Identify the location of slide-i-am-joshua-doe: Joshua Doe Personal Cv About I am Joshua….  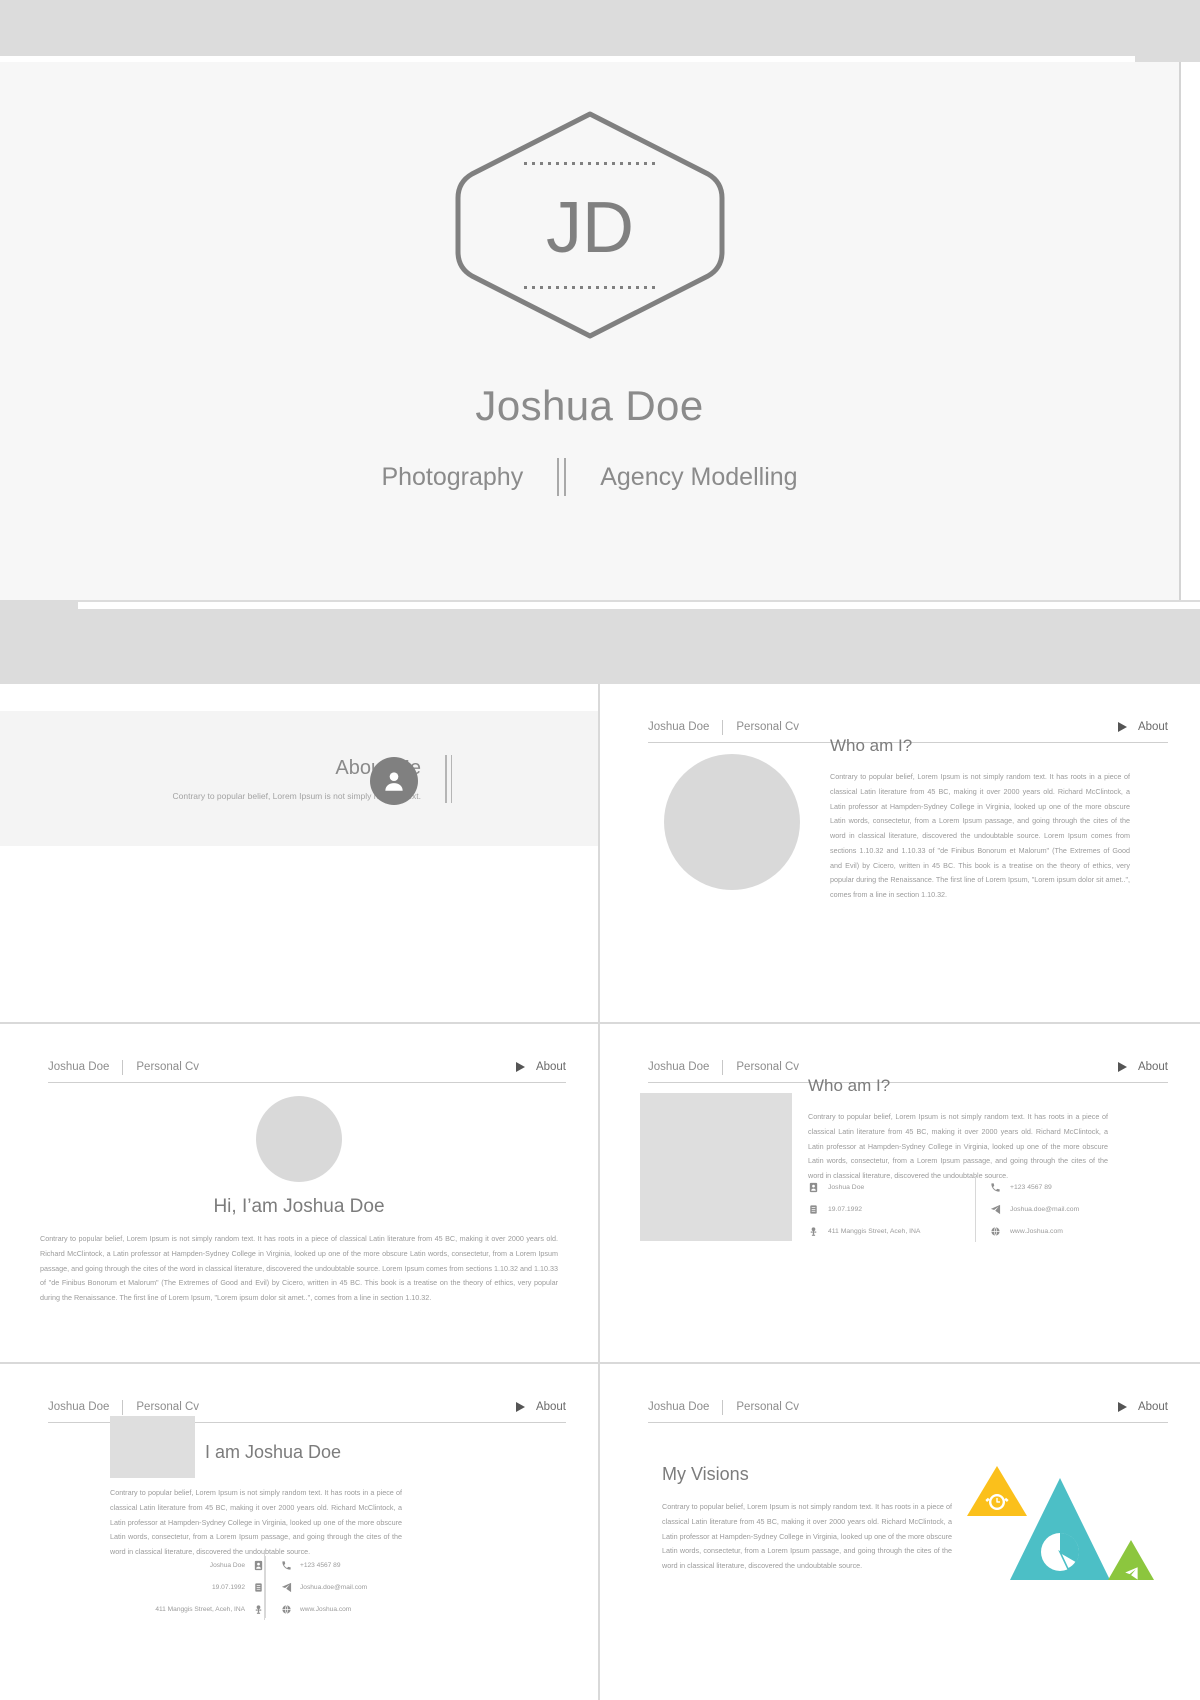
(300, 1532).